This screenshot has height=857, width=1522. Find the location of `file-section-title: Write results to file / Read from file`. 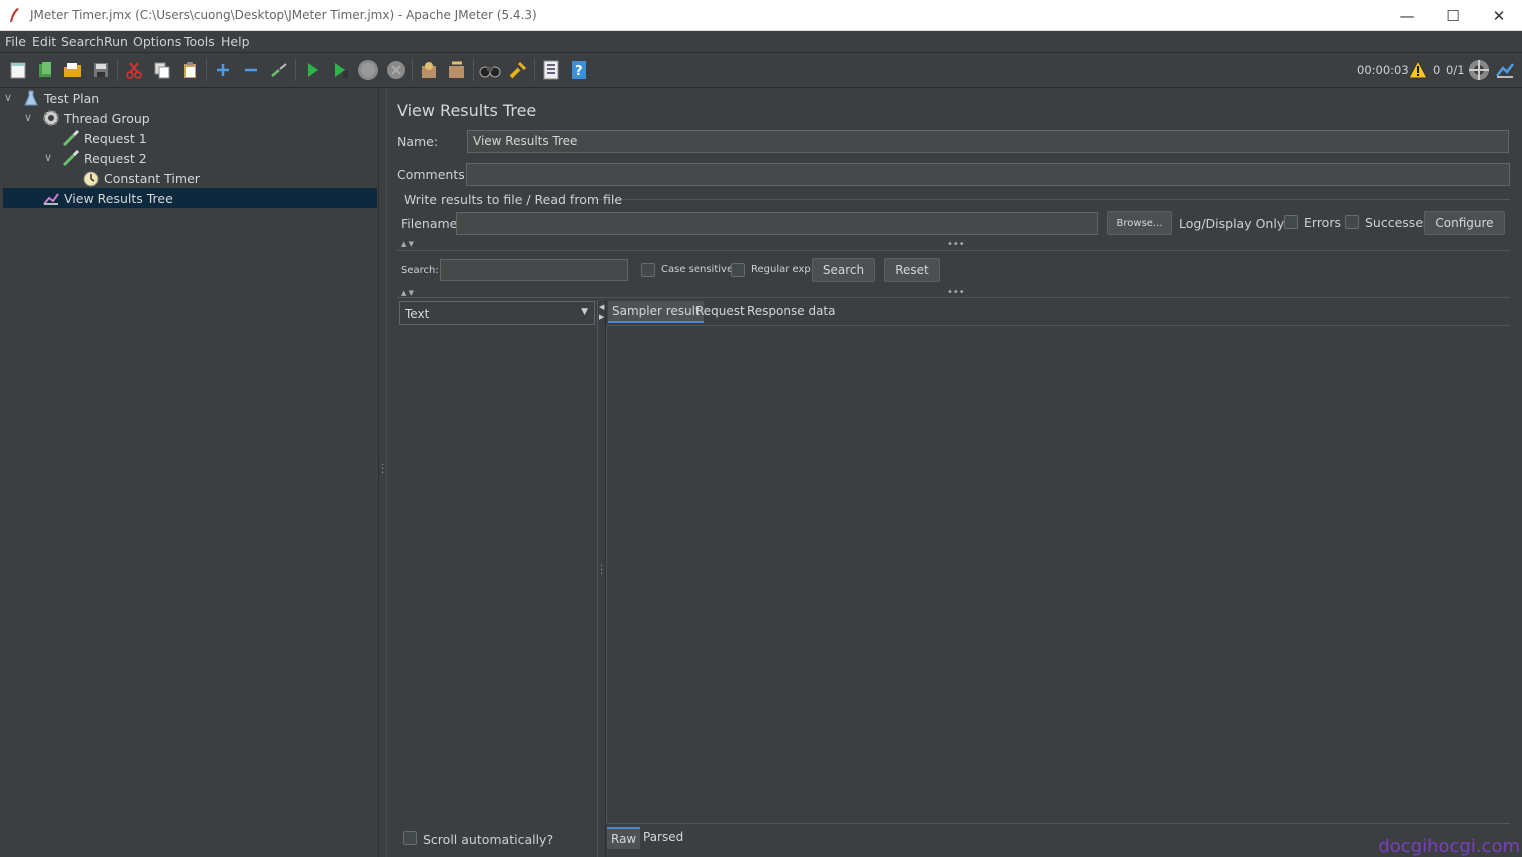

file-section-title: Write results to file / Read from file is located at coordinates (513, 199).